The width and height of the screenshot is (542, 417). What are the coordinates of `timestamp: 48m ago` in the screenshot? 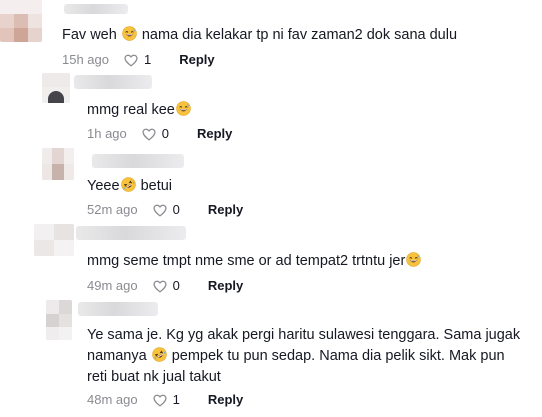 It's located at (112, 399).